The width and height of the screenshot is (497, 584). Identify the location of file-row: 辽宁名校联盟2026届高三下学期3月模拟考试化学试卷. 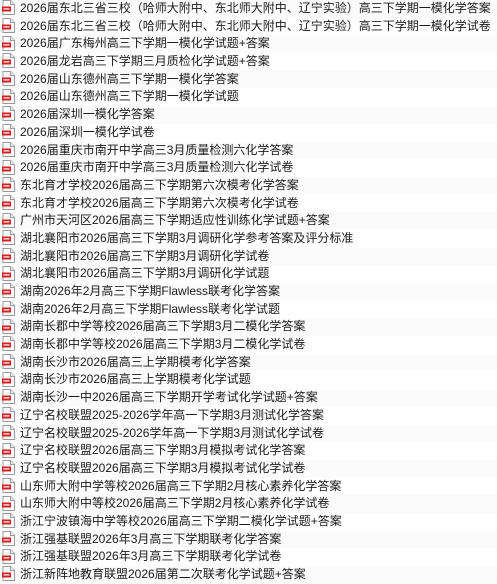
(248, 468).